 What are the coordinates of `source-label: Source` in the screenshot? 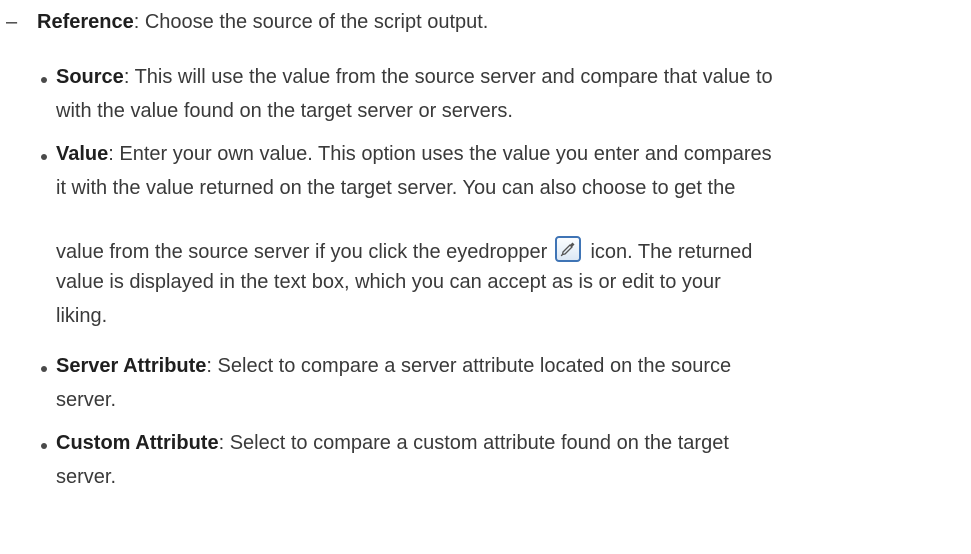 It's located at (90, 77).